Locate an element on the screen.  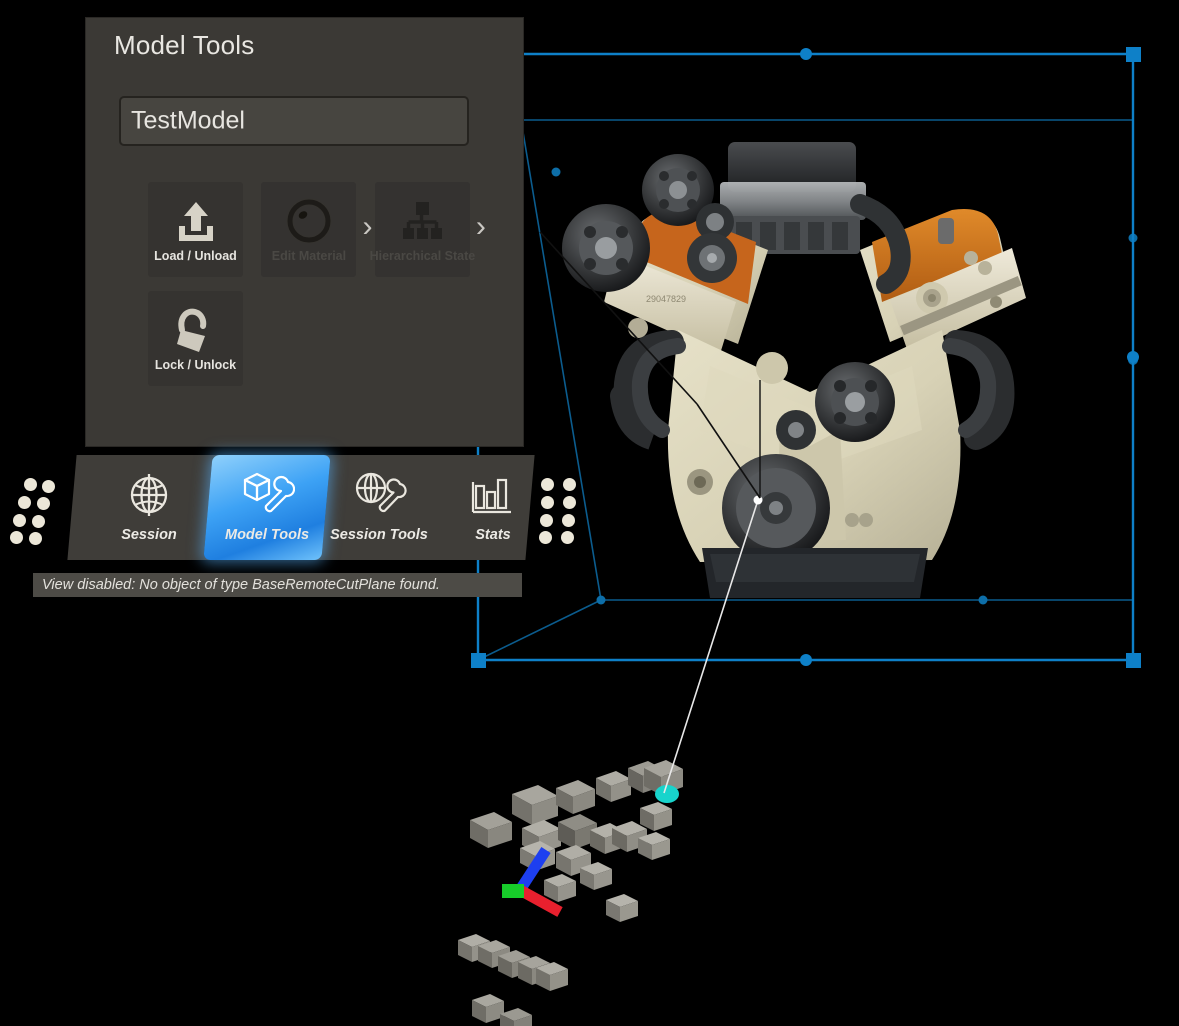
globe-icon is located at coordinates (149, 495).